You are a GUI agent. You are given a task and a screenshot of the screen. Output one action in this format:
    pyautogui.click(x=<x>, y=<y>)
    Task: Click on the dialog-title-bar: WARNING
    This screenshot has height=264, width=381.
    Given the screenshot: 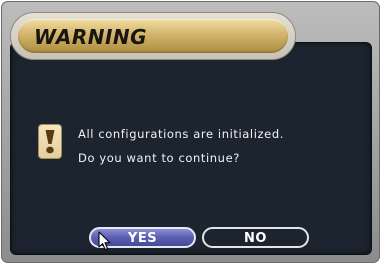 What is the action you would take?
    pyautogui.click(x=153, y=36)
    